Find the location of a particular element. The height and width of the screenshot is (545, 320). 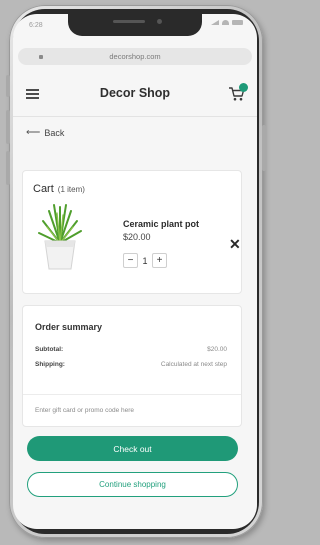

shipping-label: Shipping: is located at coordinates (50, 364).